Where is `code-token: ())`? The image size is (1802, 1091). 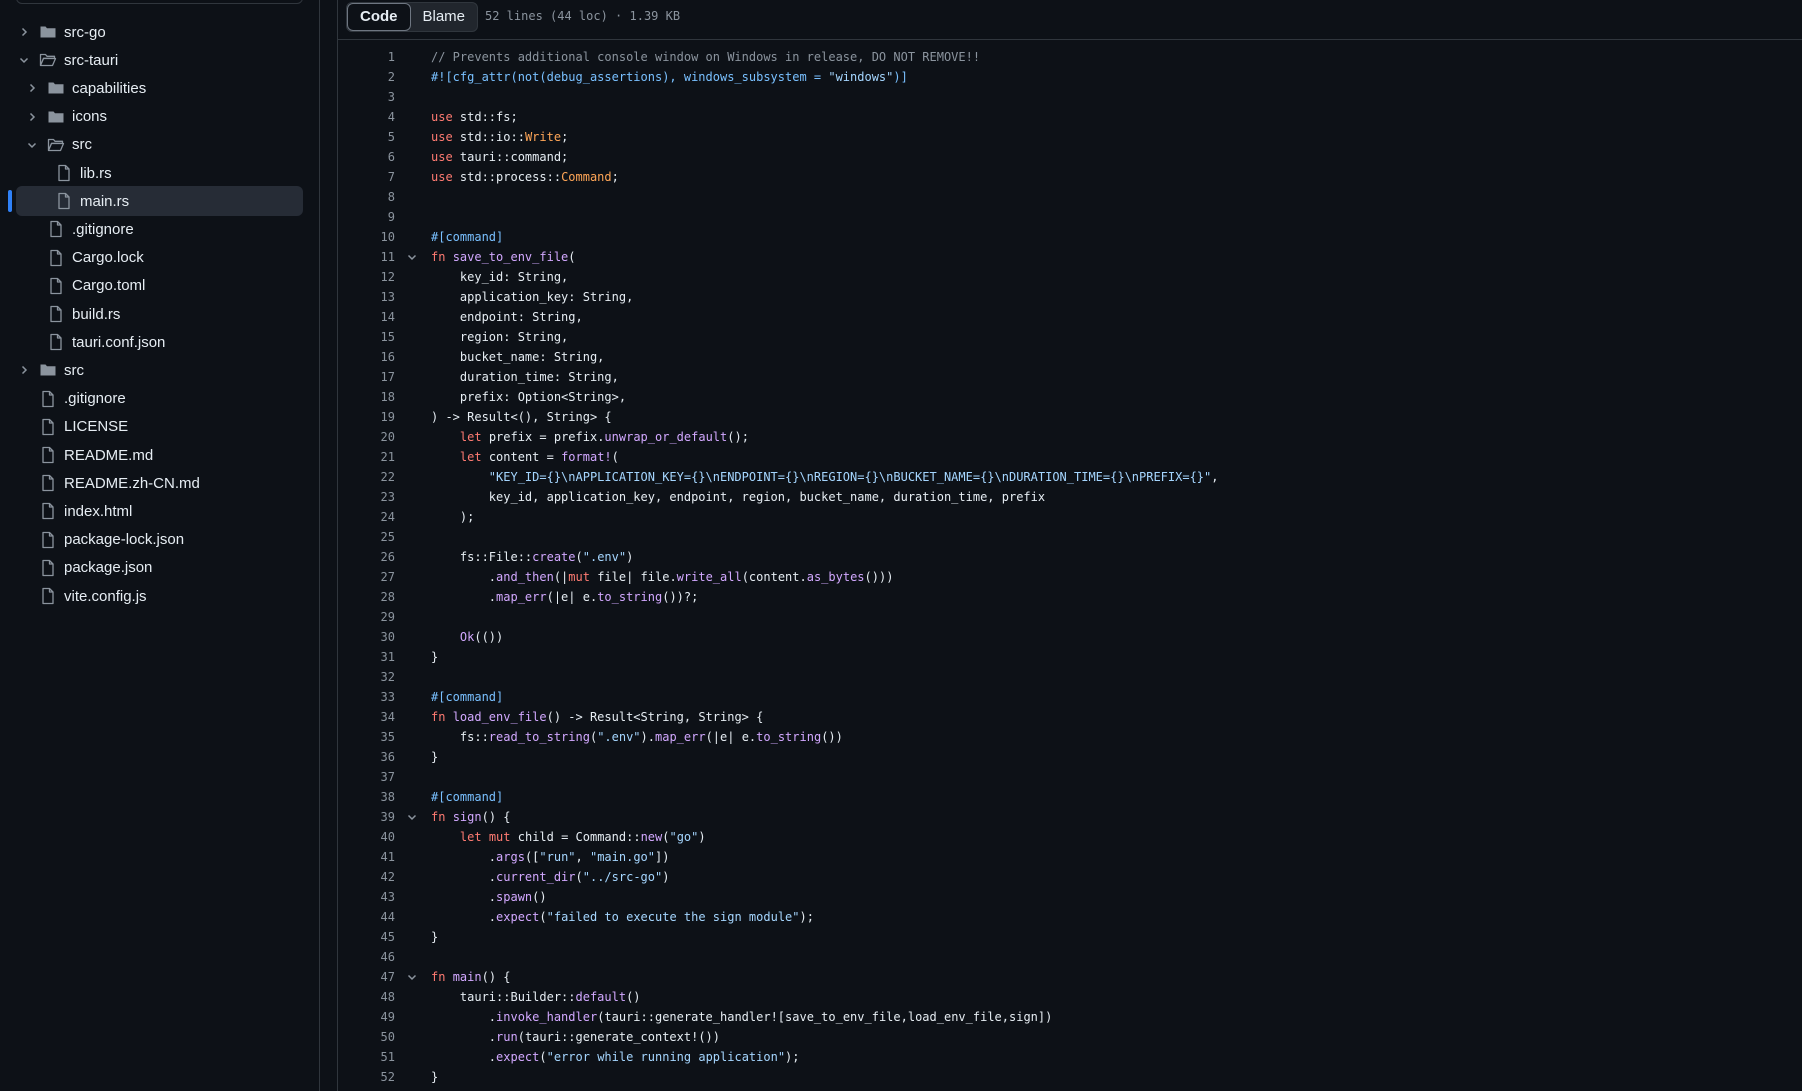
code-token: ()) is located at coordinates (832, 737).